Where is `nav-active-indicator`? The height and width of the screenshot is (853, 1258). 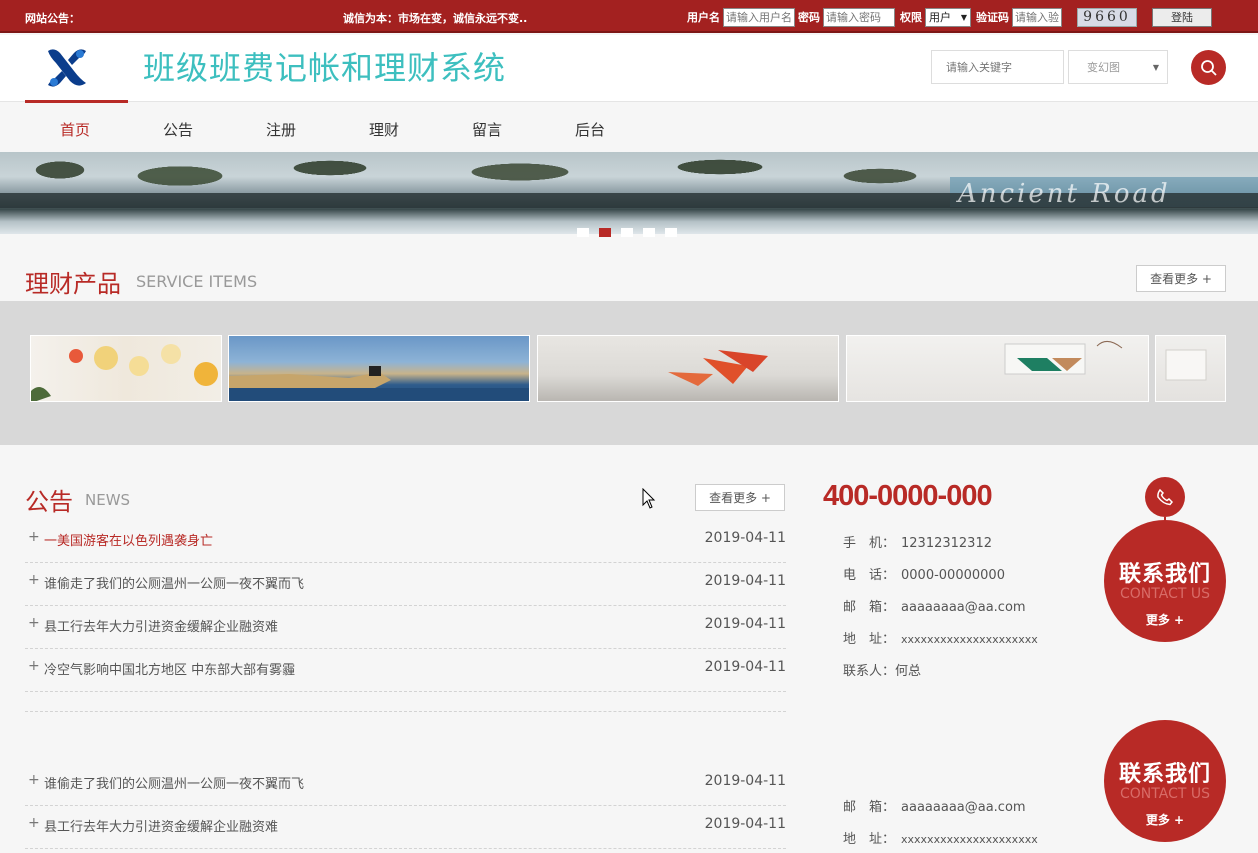 nav-active-indicator is located at coordinates (76, 101).